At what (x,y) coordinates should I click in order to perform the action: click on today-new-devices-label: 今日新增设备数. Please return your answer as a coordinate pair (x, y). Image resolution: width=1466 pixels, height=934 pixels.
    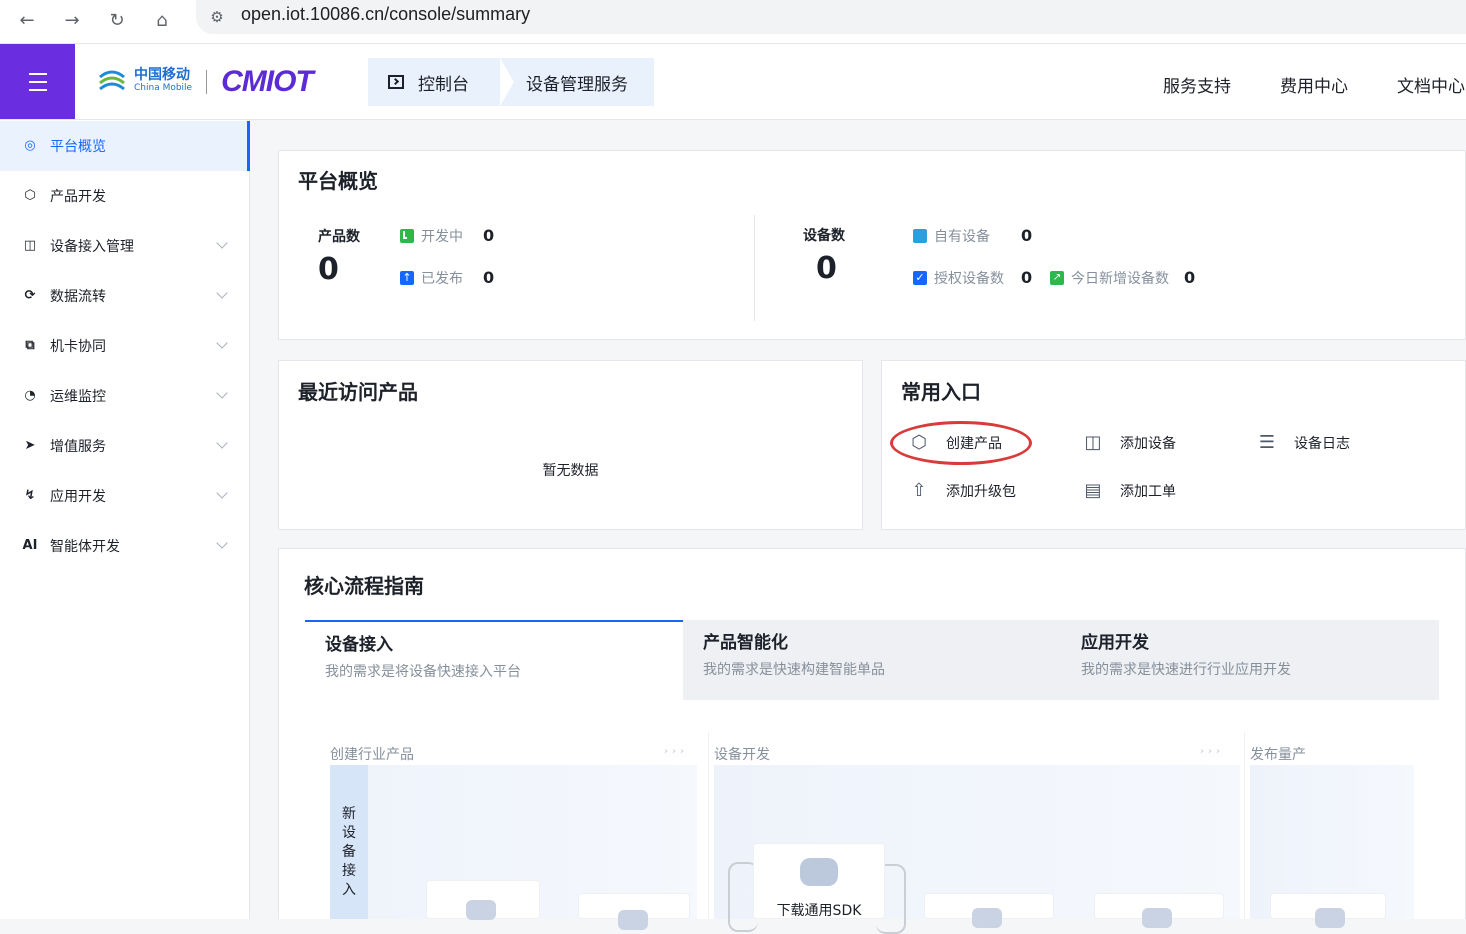
    Looking at the image, I should click on (1120, 279).